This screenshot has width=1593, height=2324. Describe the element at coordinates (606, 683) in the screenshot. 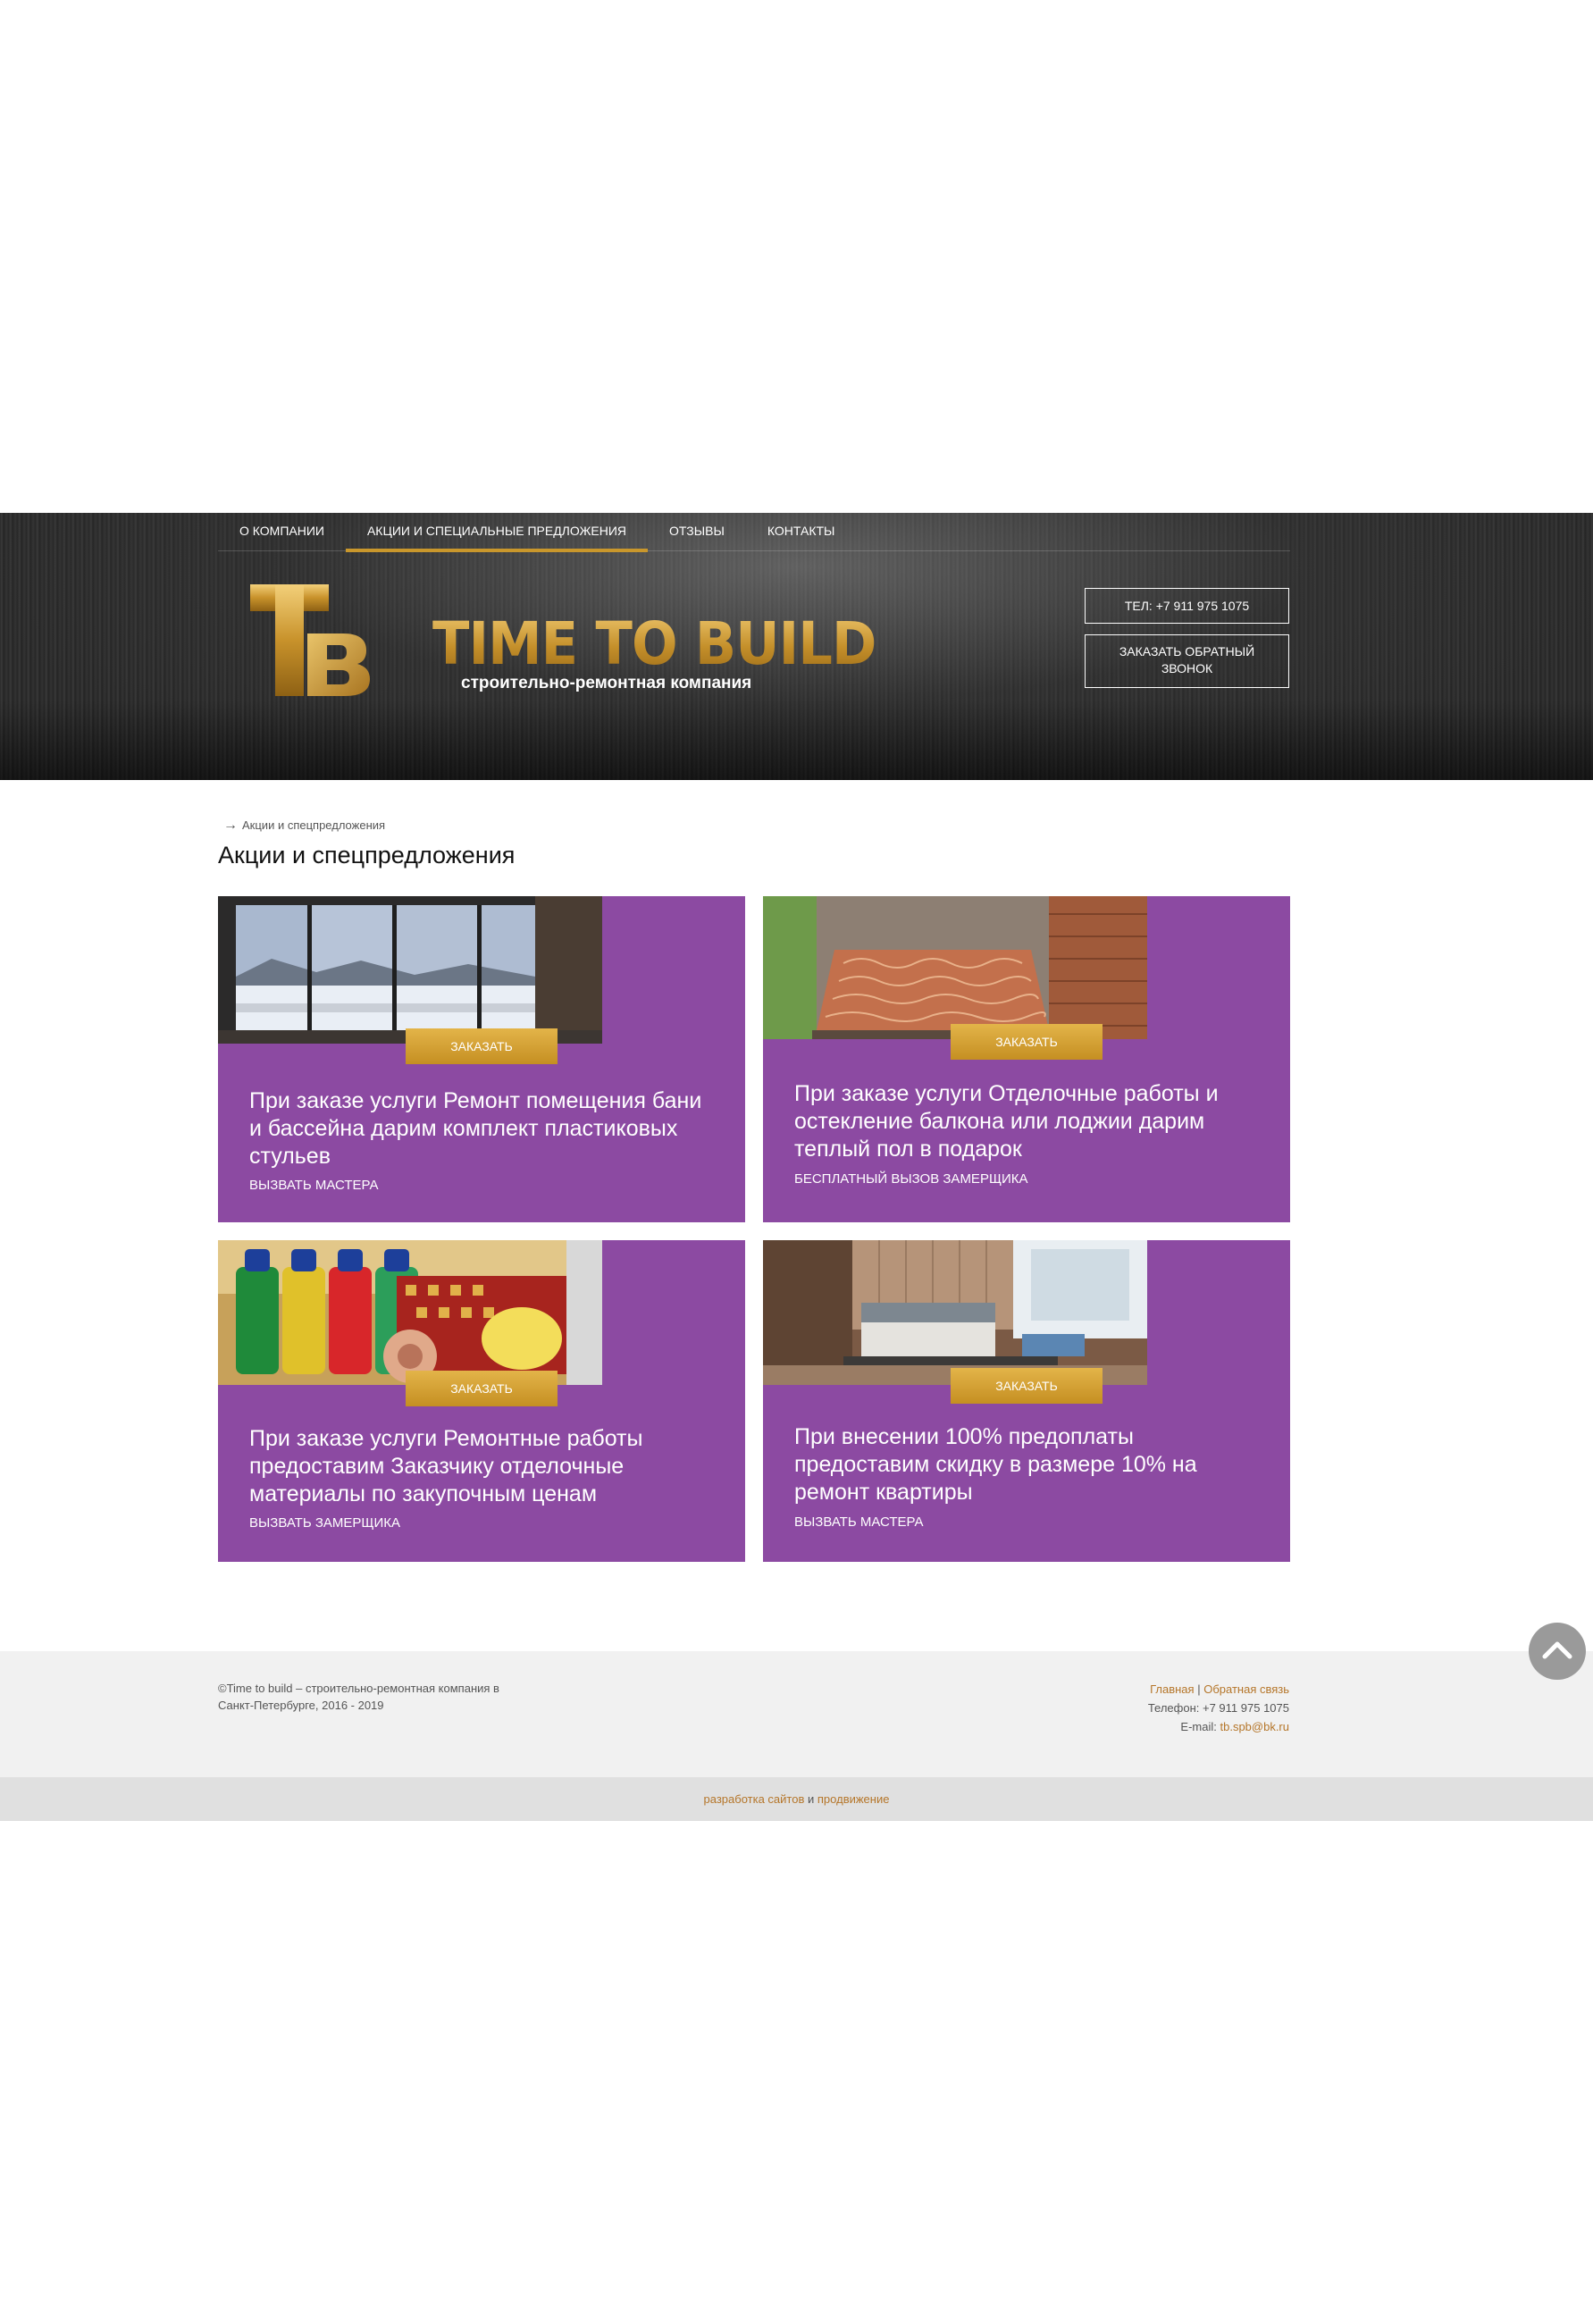

I see `brand-subtitle: строительно-ремонтная компания` at that location.